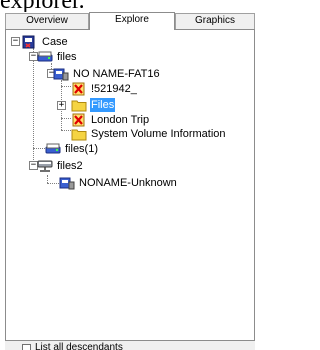  Describe the element at coordinates (67, 57) in the screenshot. I see `tree-node-label: files` at that location.